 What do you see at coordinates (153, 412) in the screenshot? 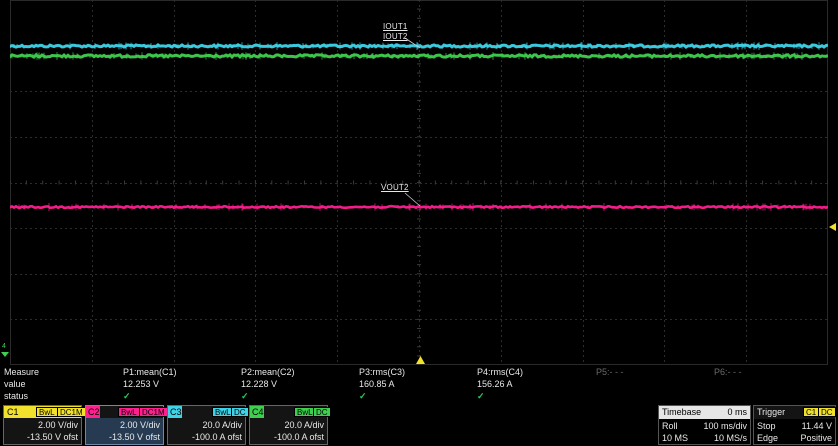
I see `channel-c2-coupling-badge: DC1M` at bounding box center [153, 412].